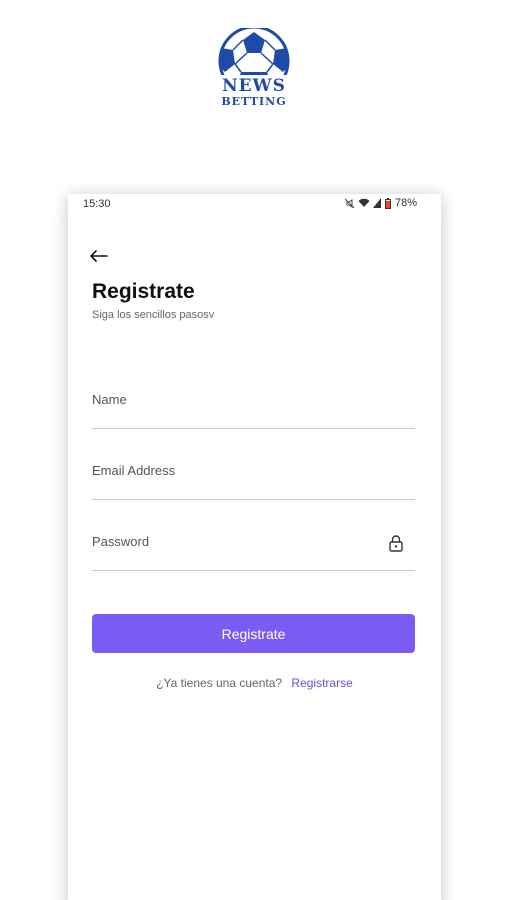  I want to click on status-icons: 78%, so click(380, 203).